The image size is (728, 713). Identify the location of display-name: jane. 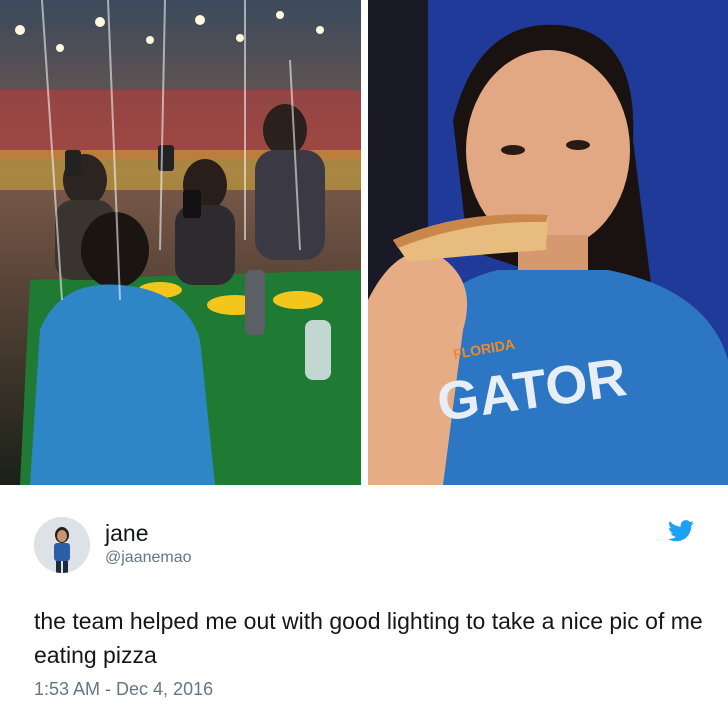
(126, 533).